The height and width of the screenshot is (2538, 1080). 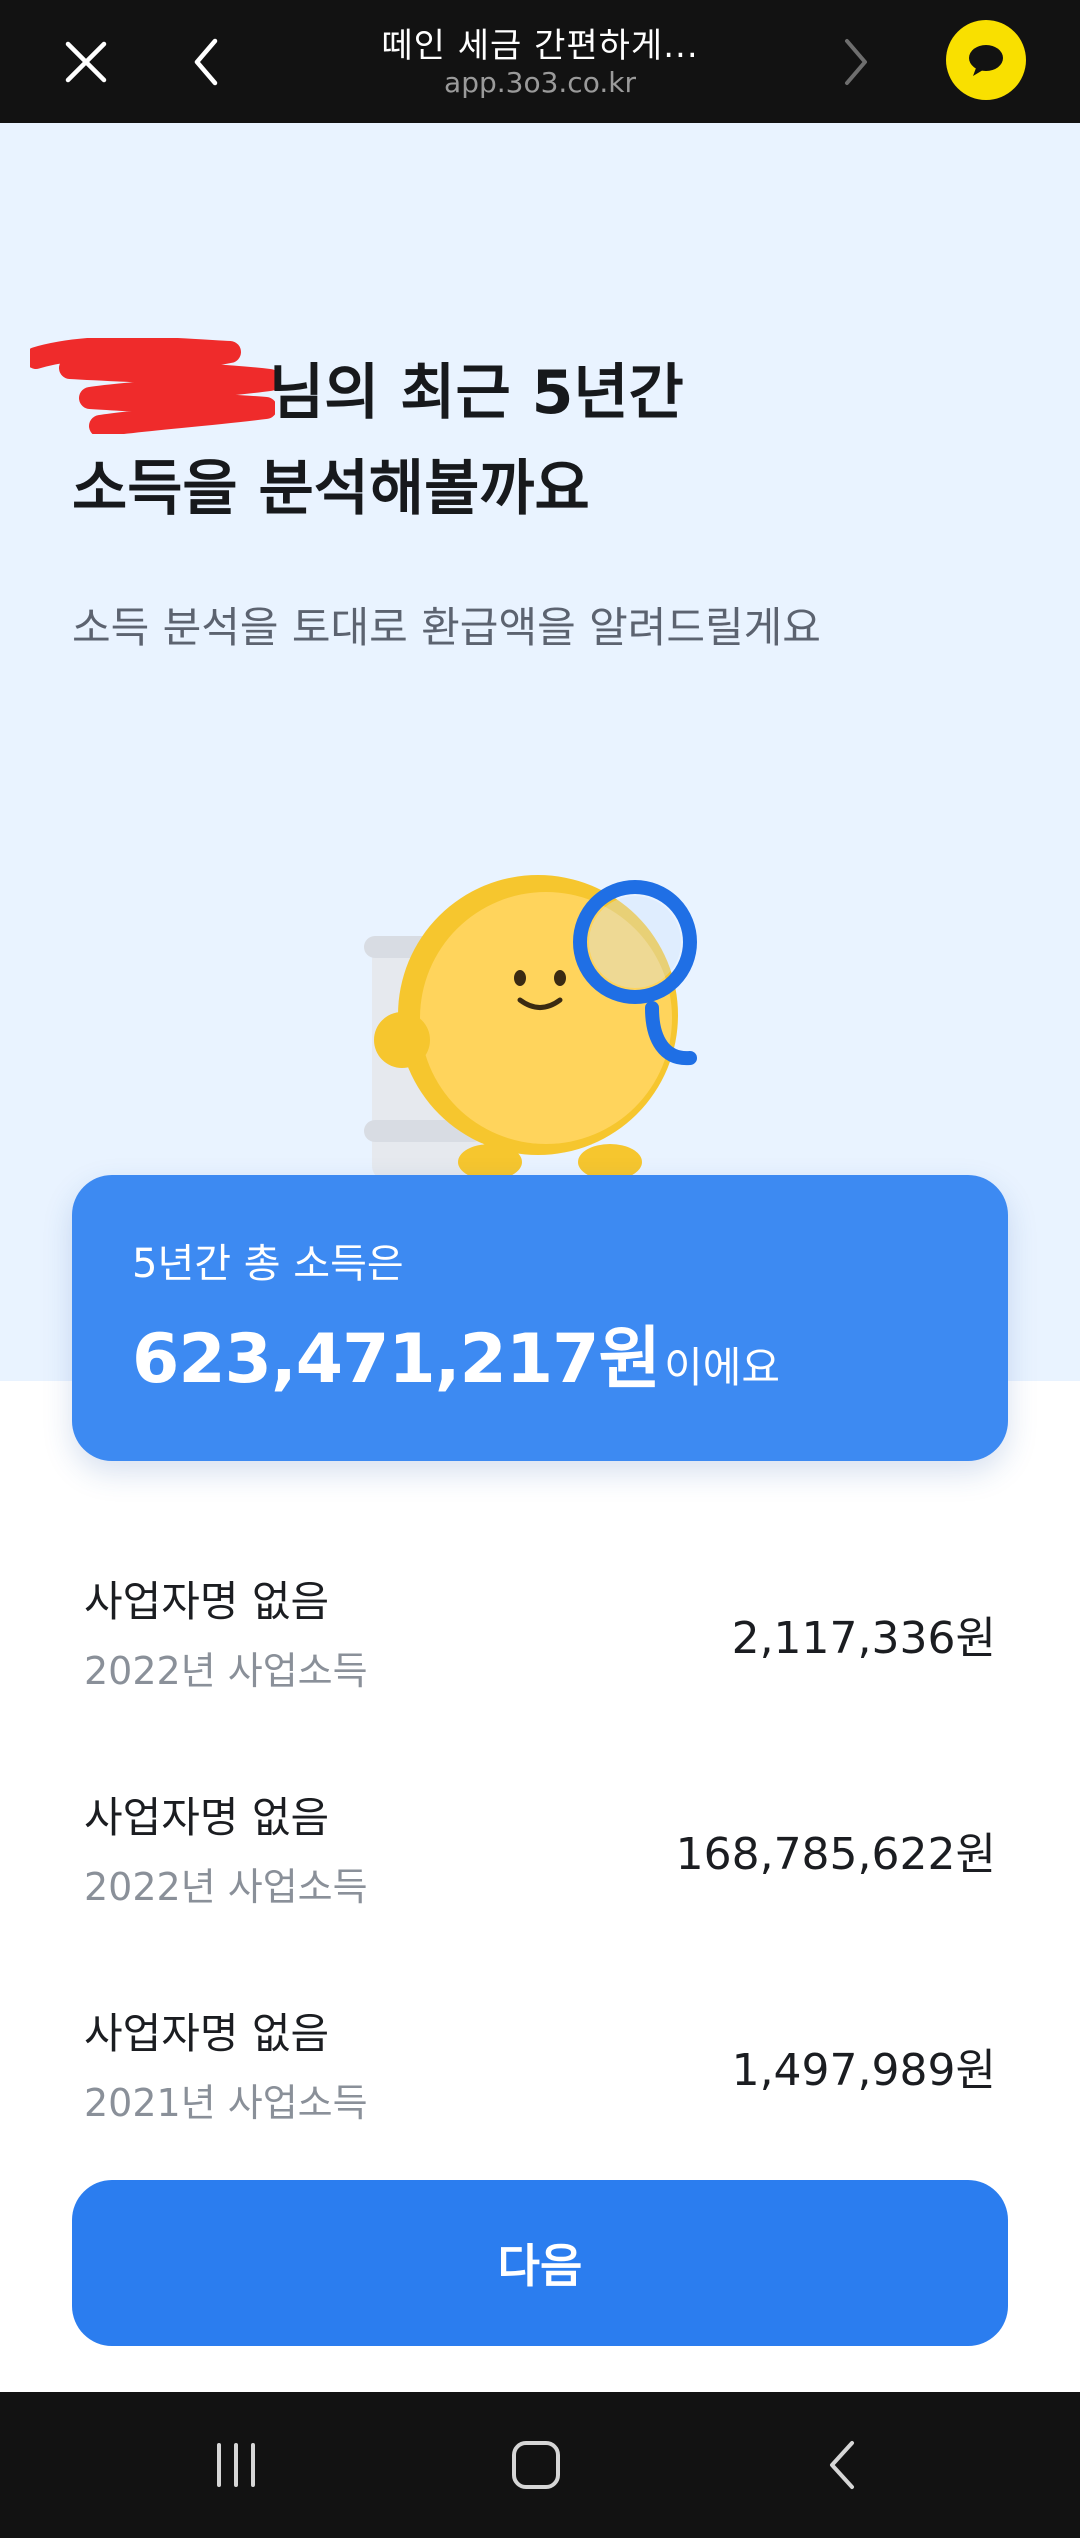 I want to click on total-income-line: 623,471,217원이에요, so click(x=456, y=1352).